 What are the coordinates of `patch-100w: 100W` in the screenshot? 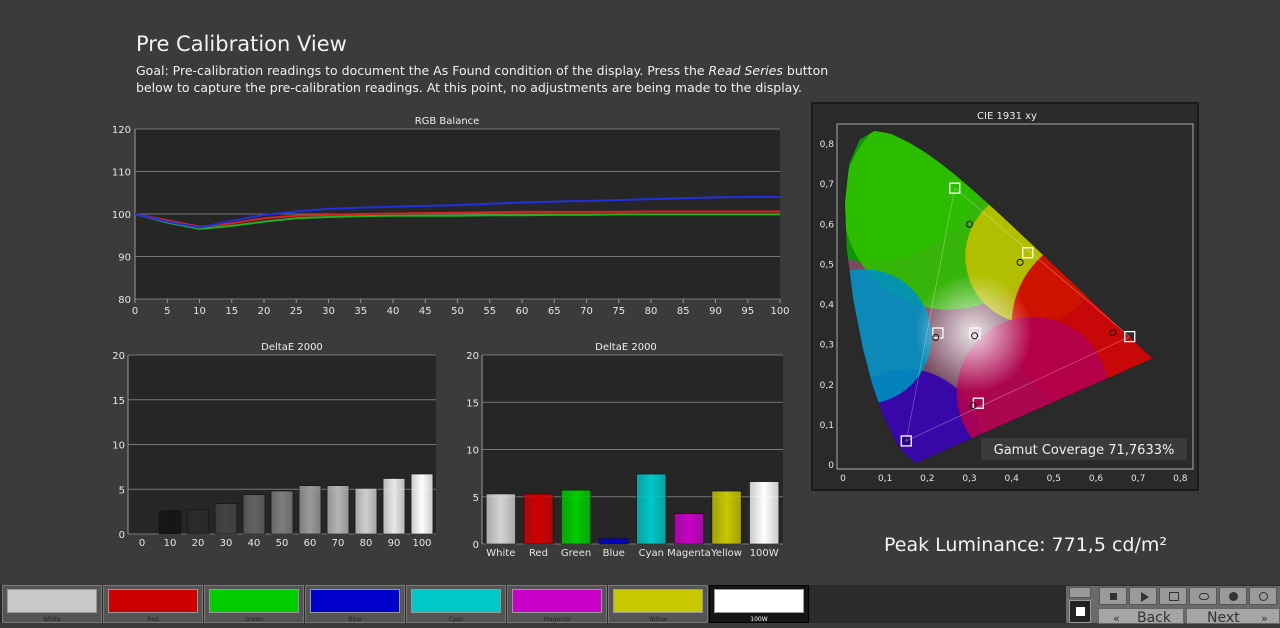 It's located at (759, 604).